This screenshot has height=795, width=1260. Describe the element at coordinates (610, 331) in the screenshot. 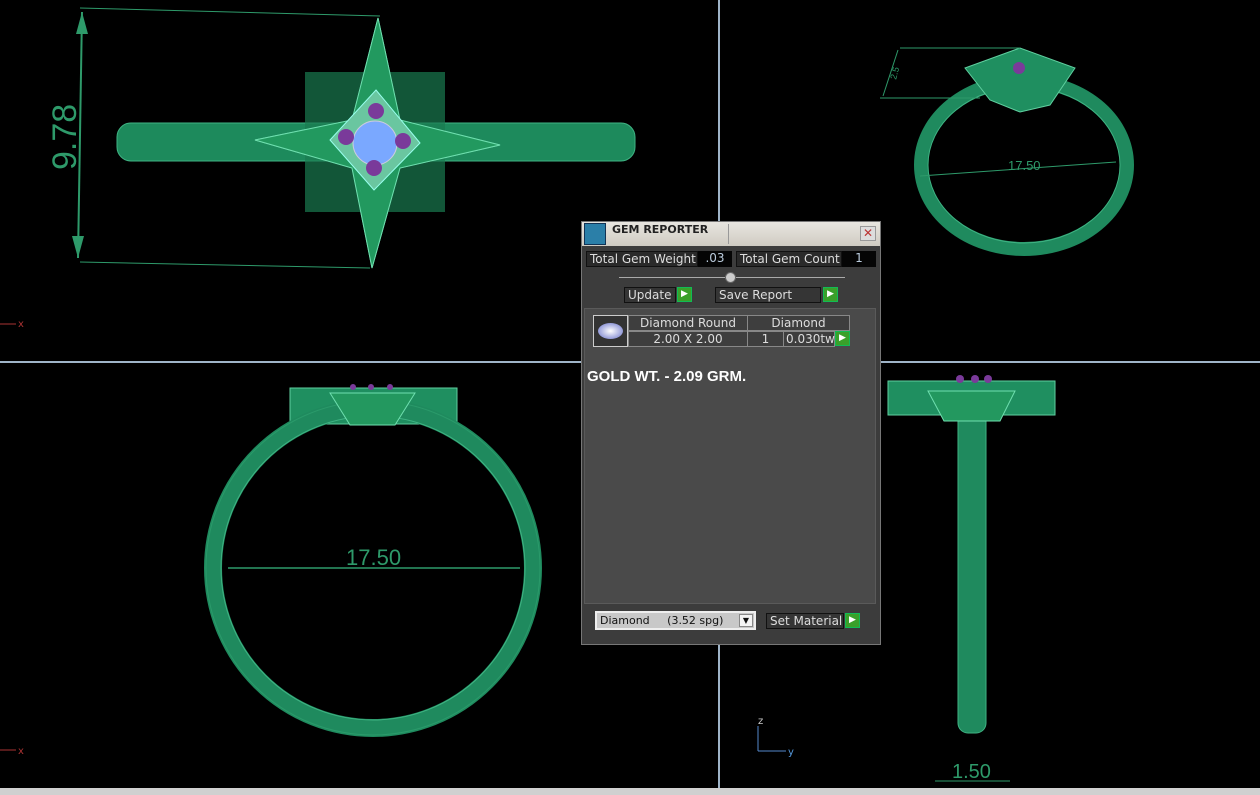

I see `diamond-round-thumbnail-icon` at that location.